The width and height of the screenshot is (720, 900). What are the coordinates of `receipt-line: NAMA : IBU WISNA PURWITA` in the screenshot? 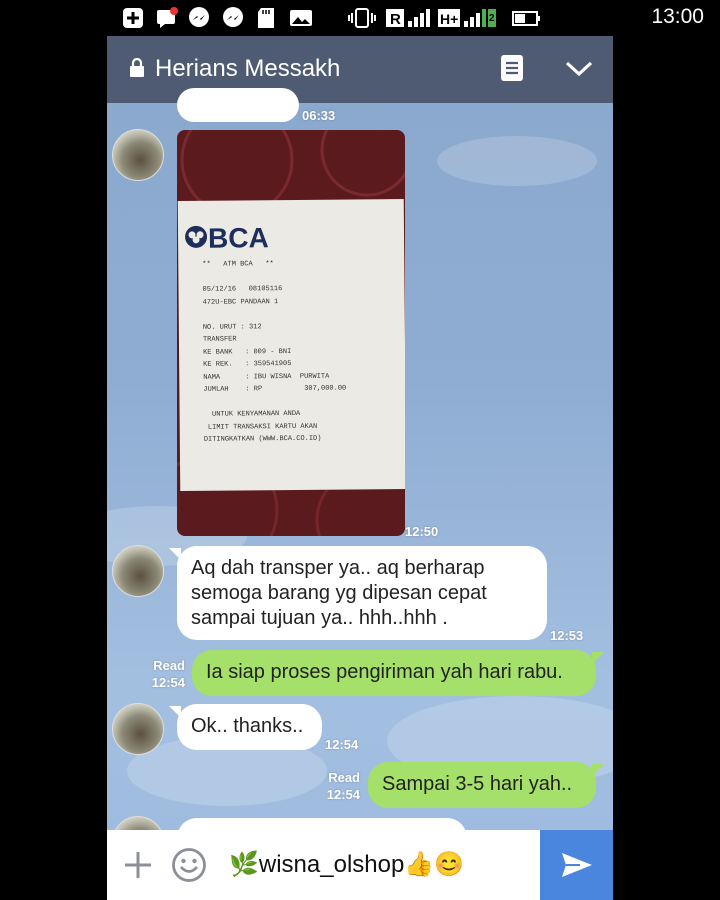 It's located at (266, 377).